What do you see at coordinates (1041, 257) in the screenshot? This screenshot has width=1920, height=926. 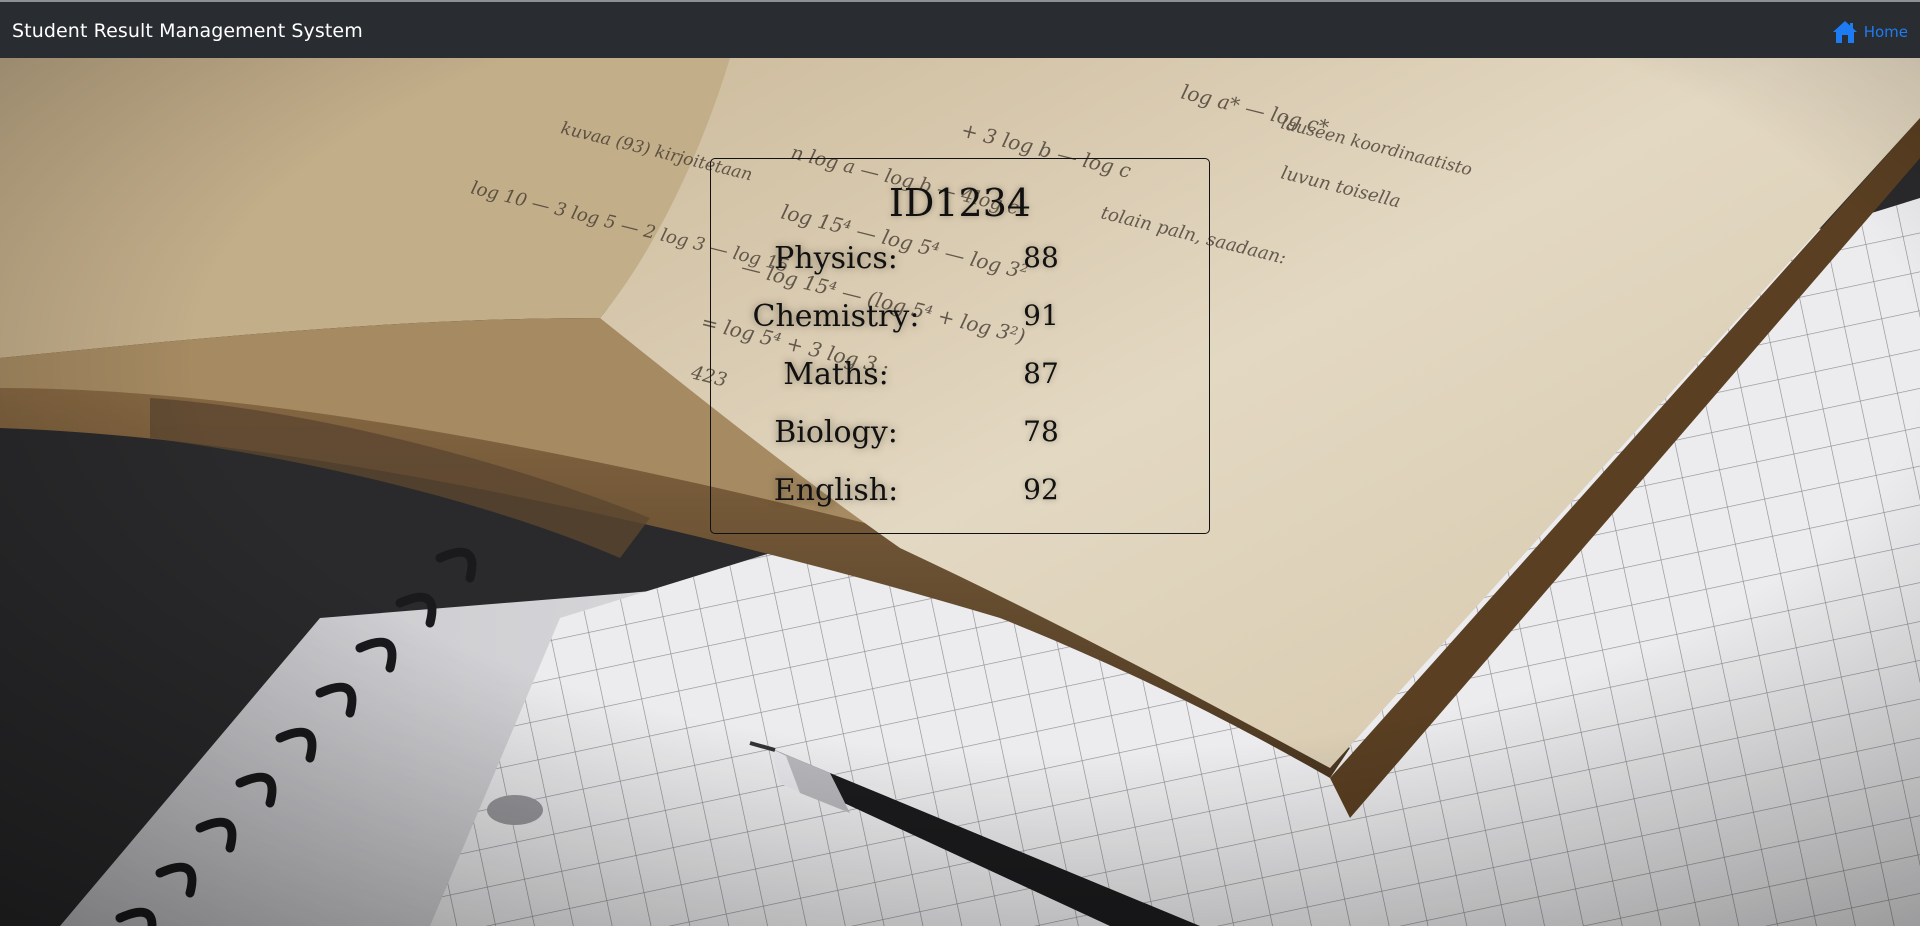 I see `subject-score: 88` at bounding box center [1041, 257].